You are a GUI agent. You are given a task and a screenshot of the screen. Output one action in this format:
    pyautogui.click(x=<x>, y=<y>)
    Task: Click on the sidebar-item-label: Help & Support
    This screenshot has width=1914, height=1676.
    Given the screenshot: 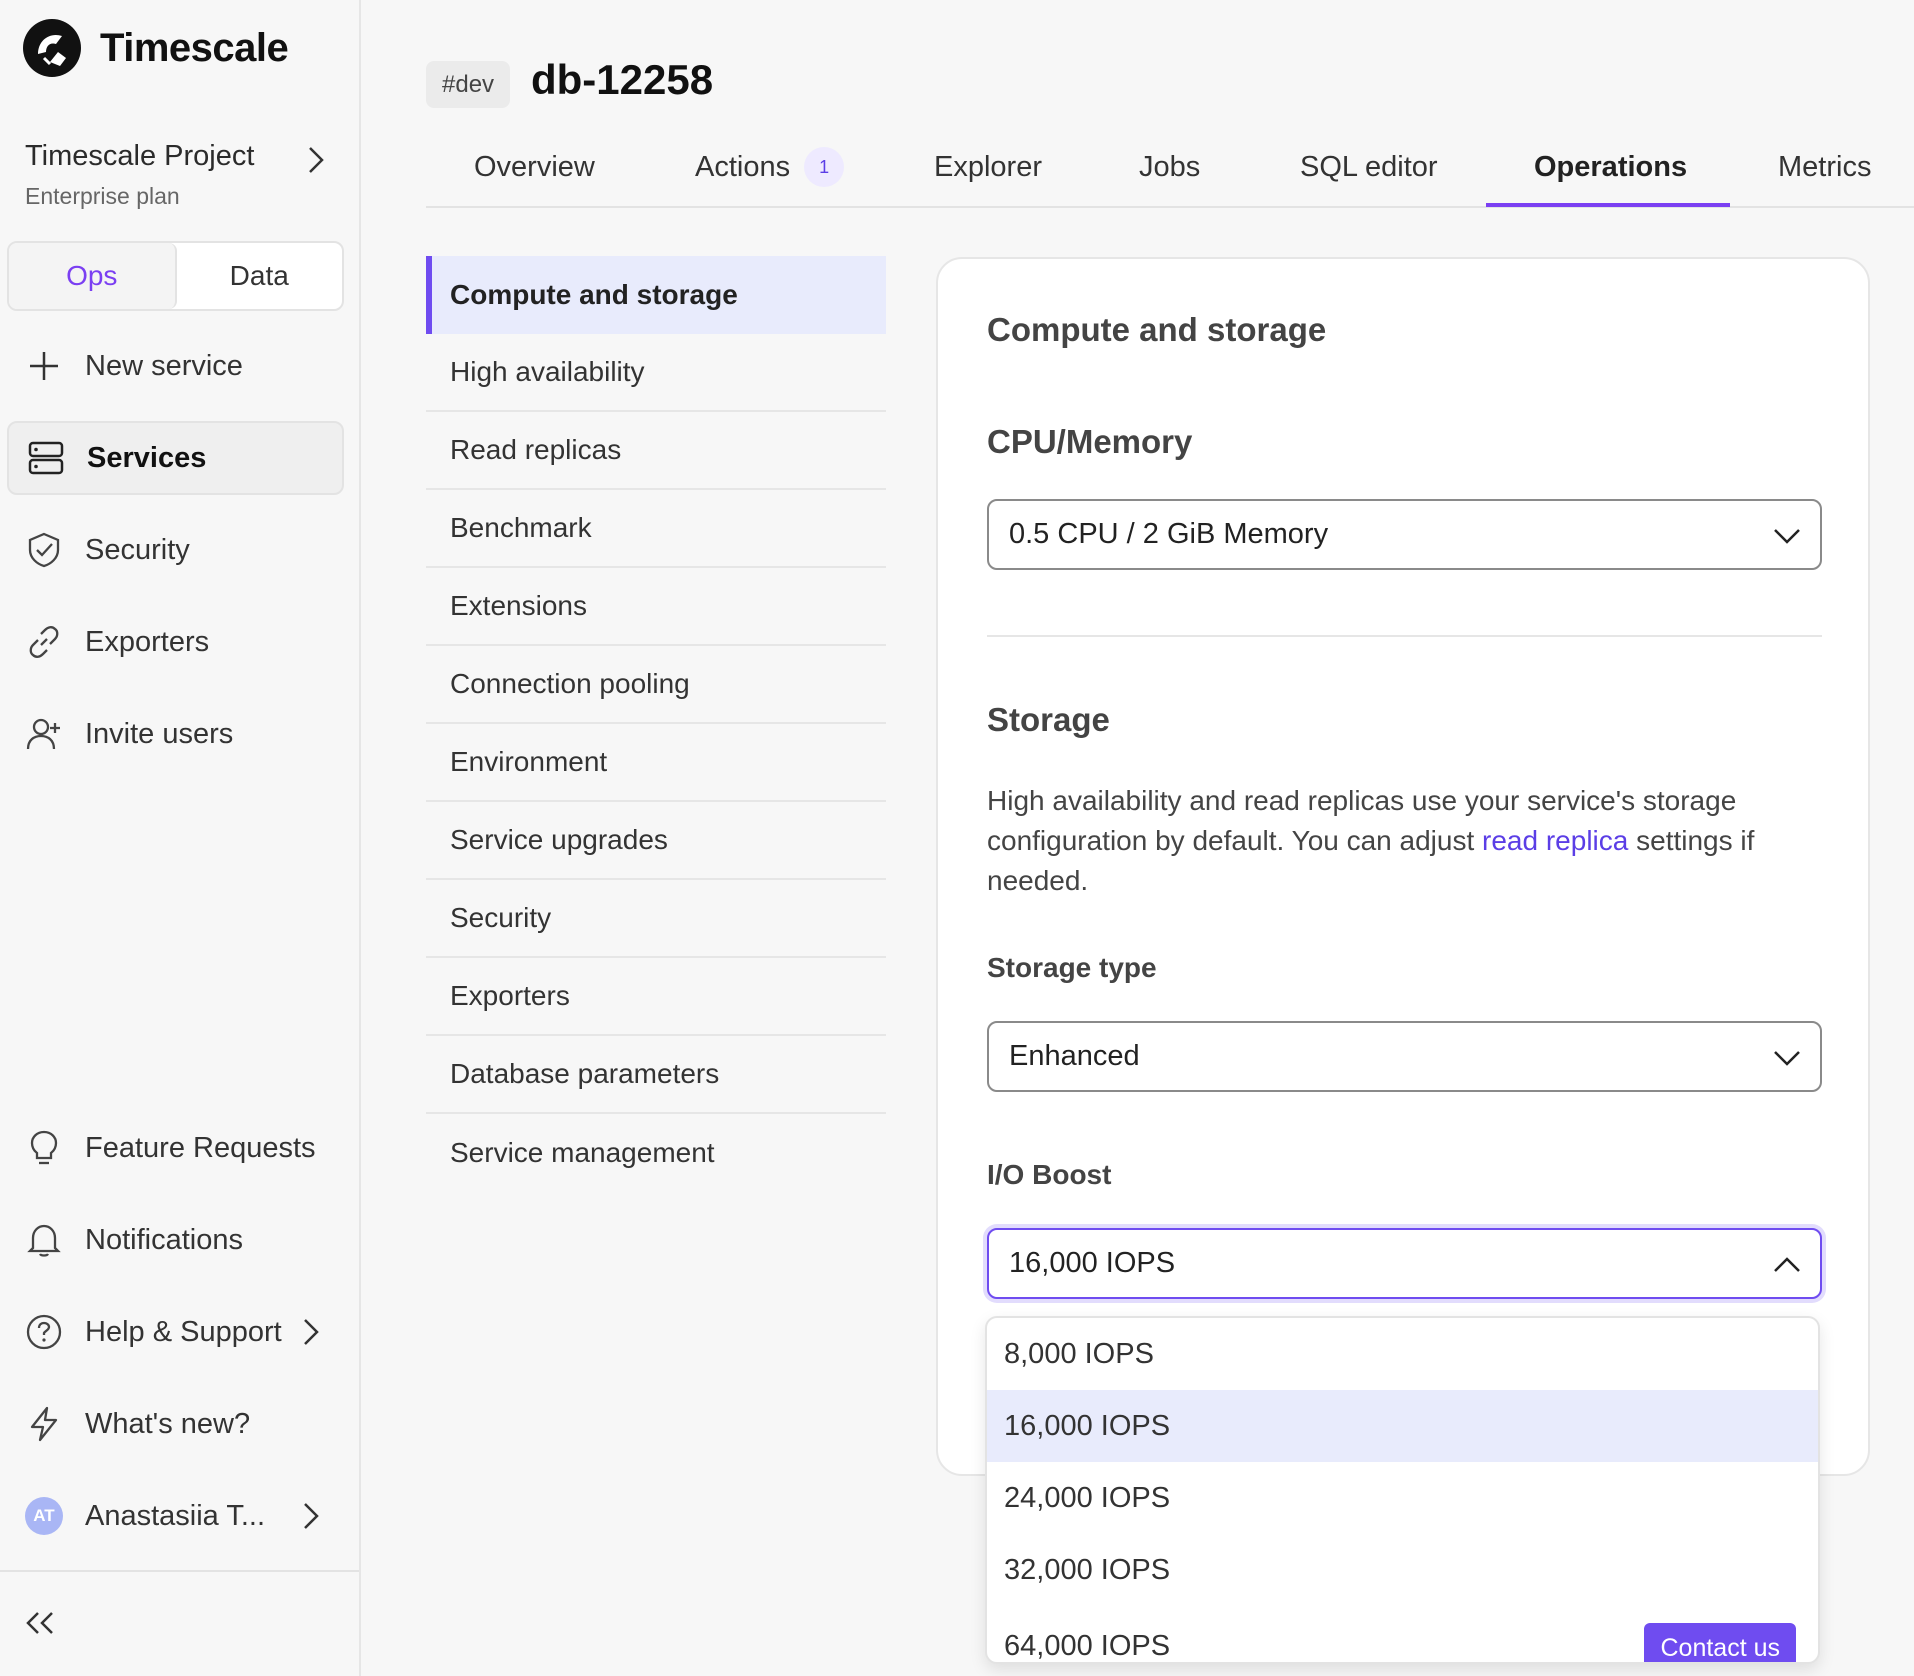 What is the action you would take?
    pyautogui.click(x=183, y=1331)
    